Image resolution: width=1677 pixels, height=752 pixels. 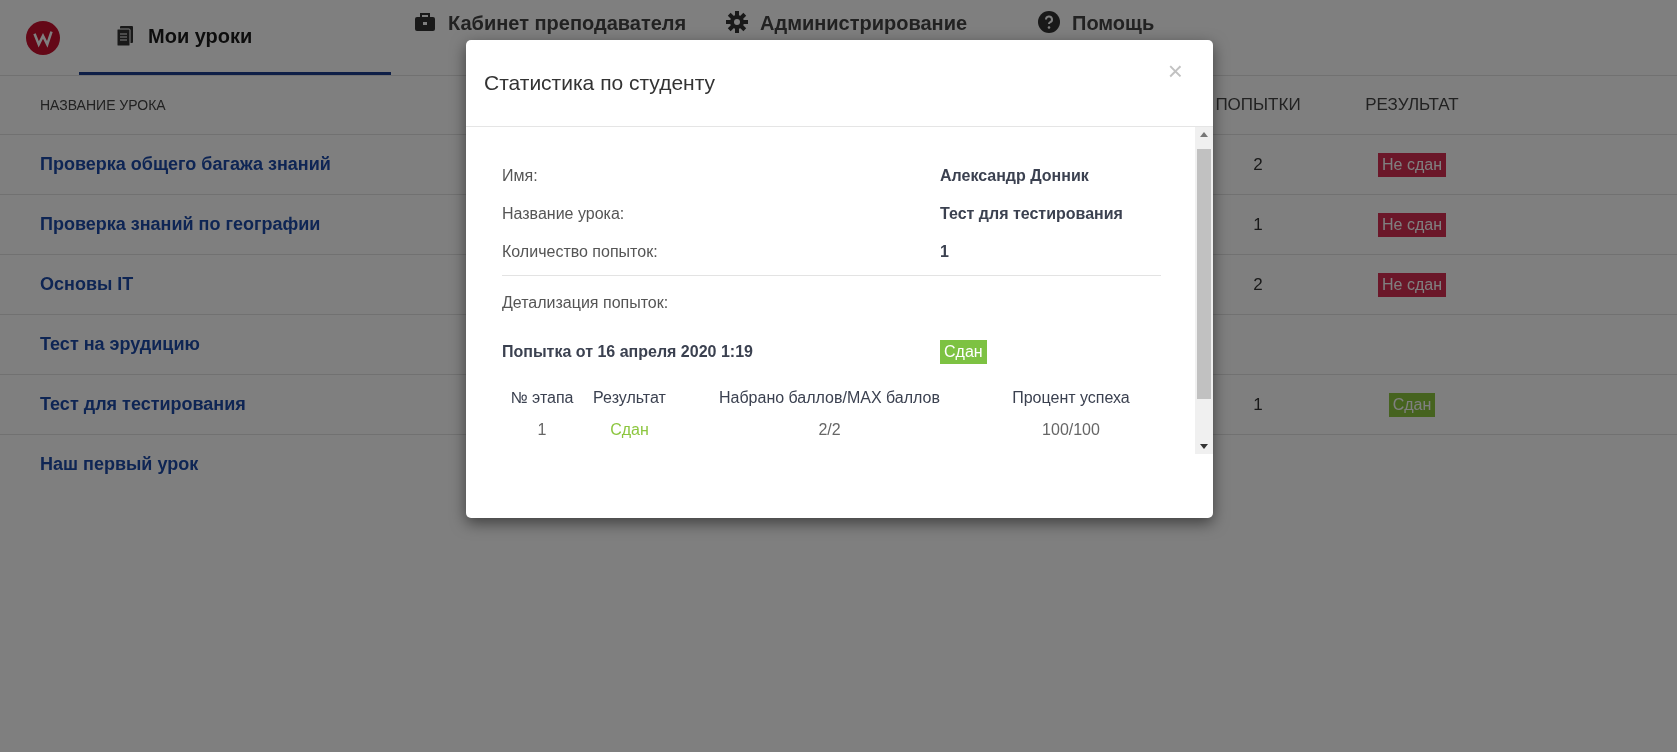 I want to click on field-value: 1, so click(x=944, y=252).